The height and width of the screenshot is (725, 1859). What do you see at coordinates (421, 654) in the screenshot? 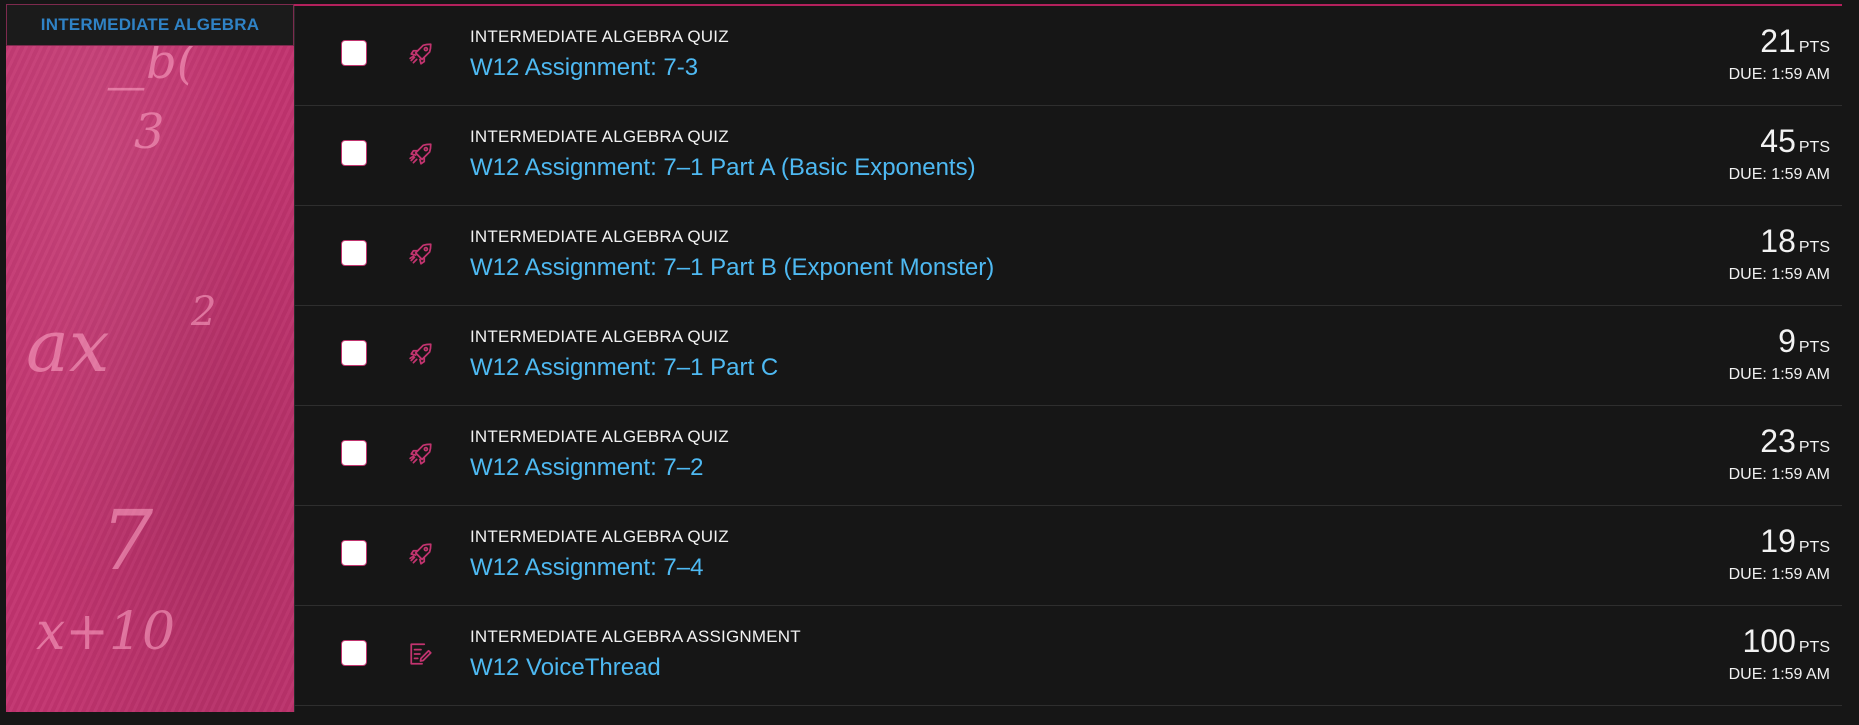
I see `assignment-edit-icon` at bounding box center [421, 654].